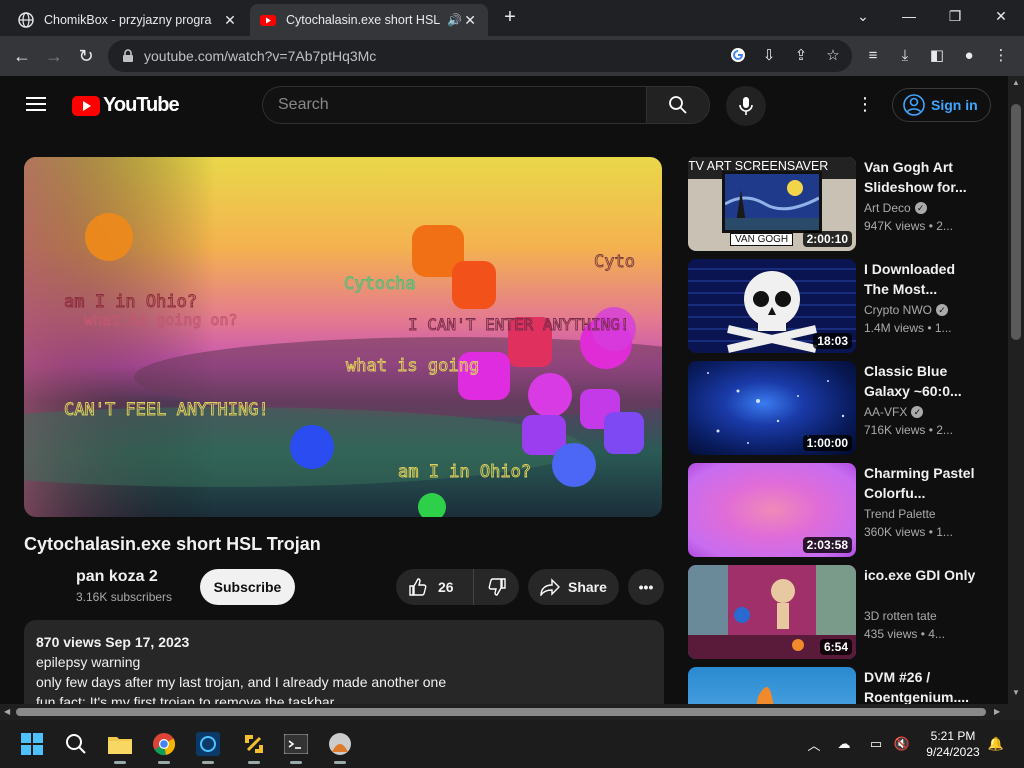 This screenshot has width=1024, height=768. What do you see at coordinates (955, 16) in the screenshot?
I see `restore-button: ❐` at bounding box center [955, 16].